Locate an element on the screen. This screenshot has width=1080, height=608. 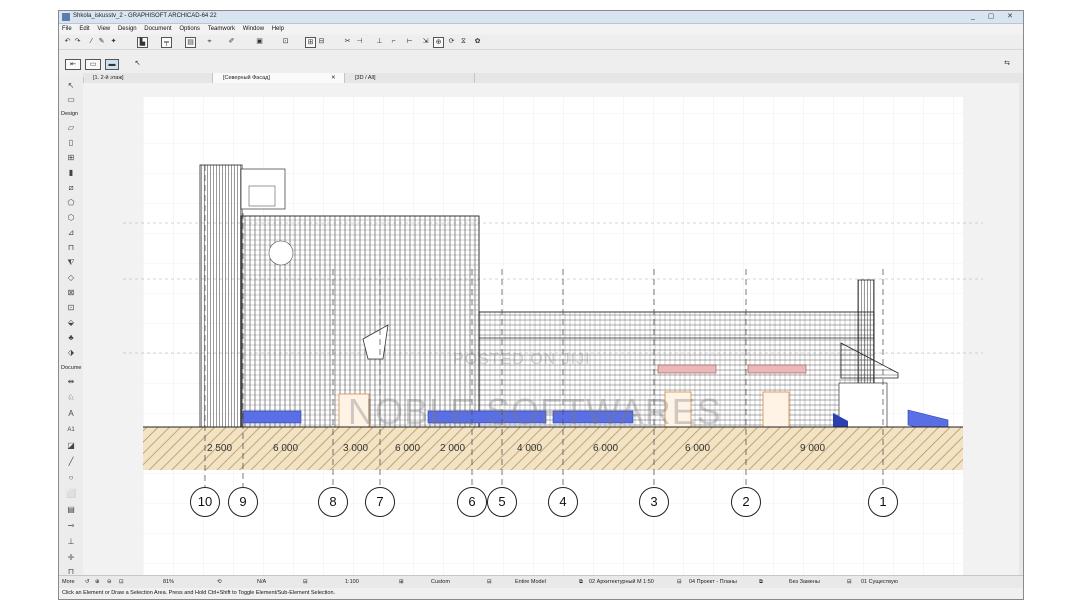
suspend-groups-icon: ▙ is located at coordinates (142, 42).